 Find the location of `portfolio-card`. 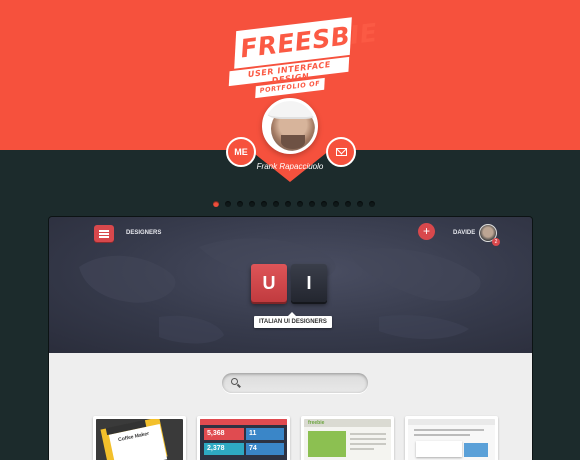

portfolio-card is located at coordinates (451, 438).